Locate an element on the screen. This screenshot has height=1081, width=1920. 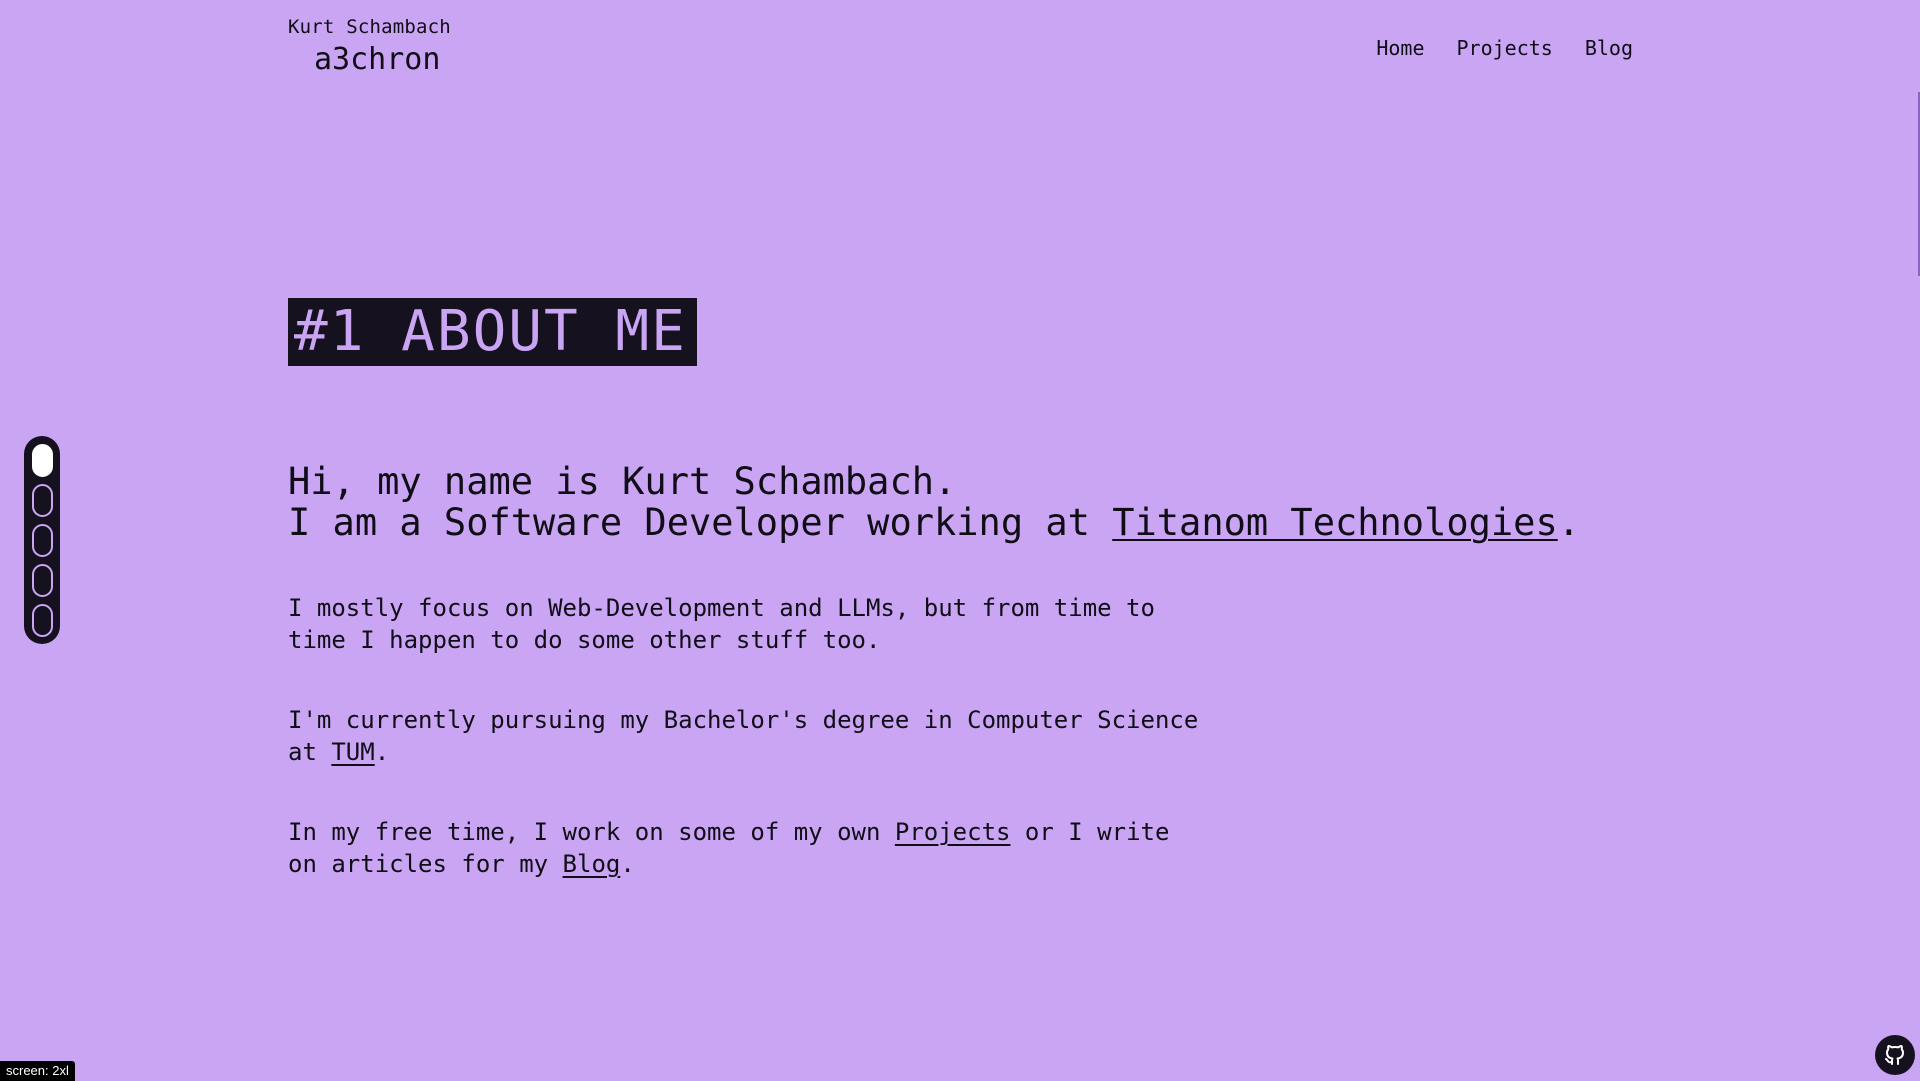
section-navigator is located at coordinates (42, 540).